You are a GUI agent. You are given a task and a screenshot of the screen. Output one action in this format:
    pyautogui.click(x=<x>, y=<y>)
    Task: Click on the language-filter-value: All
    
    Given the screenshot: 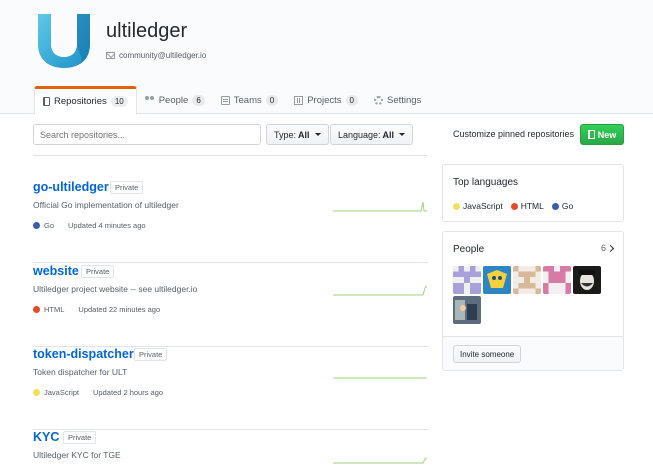 What is the action you would take?
    pyautogui.click(x=388, y=134)
    